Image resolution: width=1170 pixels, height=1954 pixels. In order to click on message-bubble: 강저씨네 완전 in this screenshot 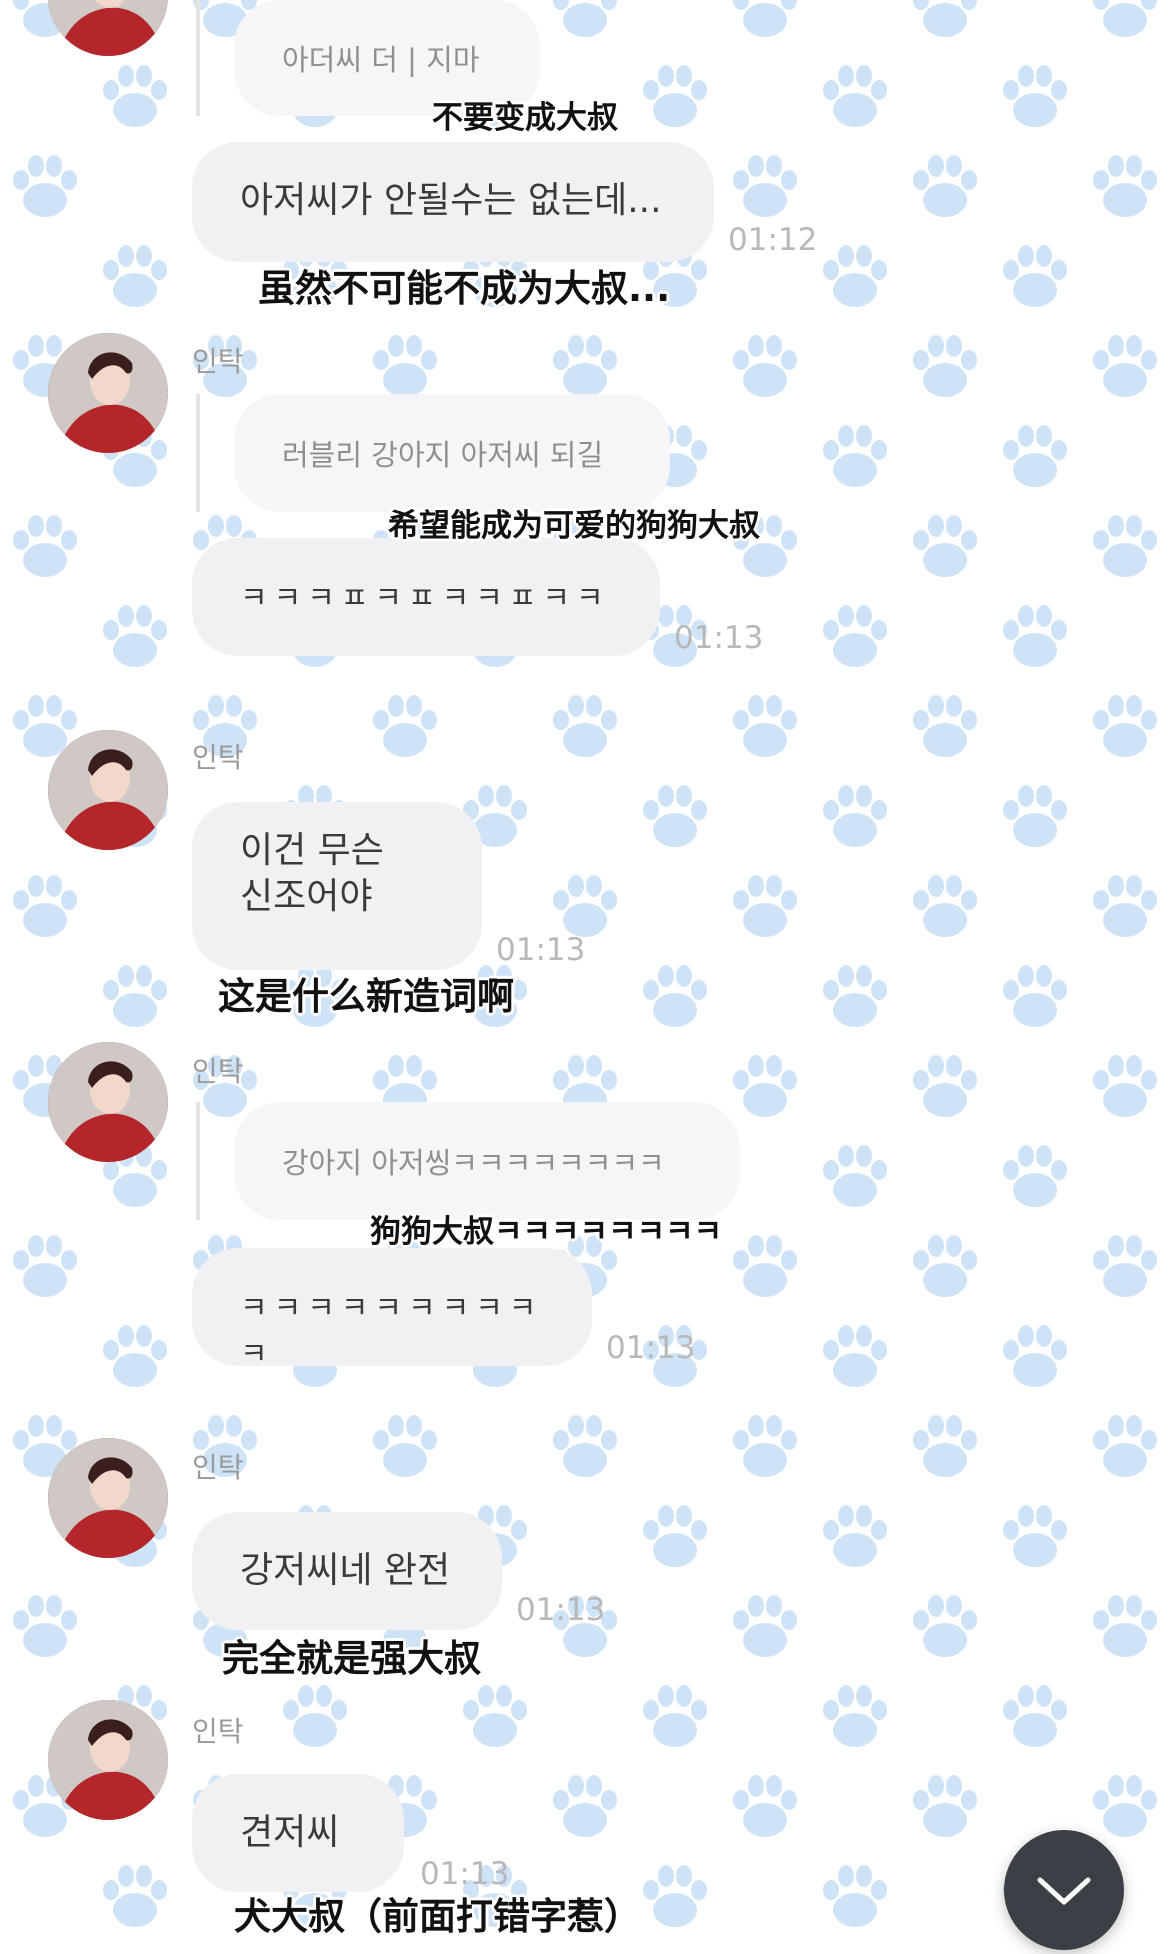, I will do `click(347, 1571)`.